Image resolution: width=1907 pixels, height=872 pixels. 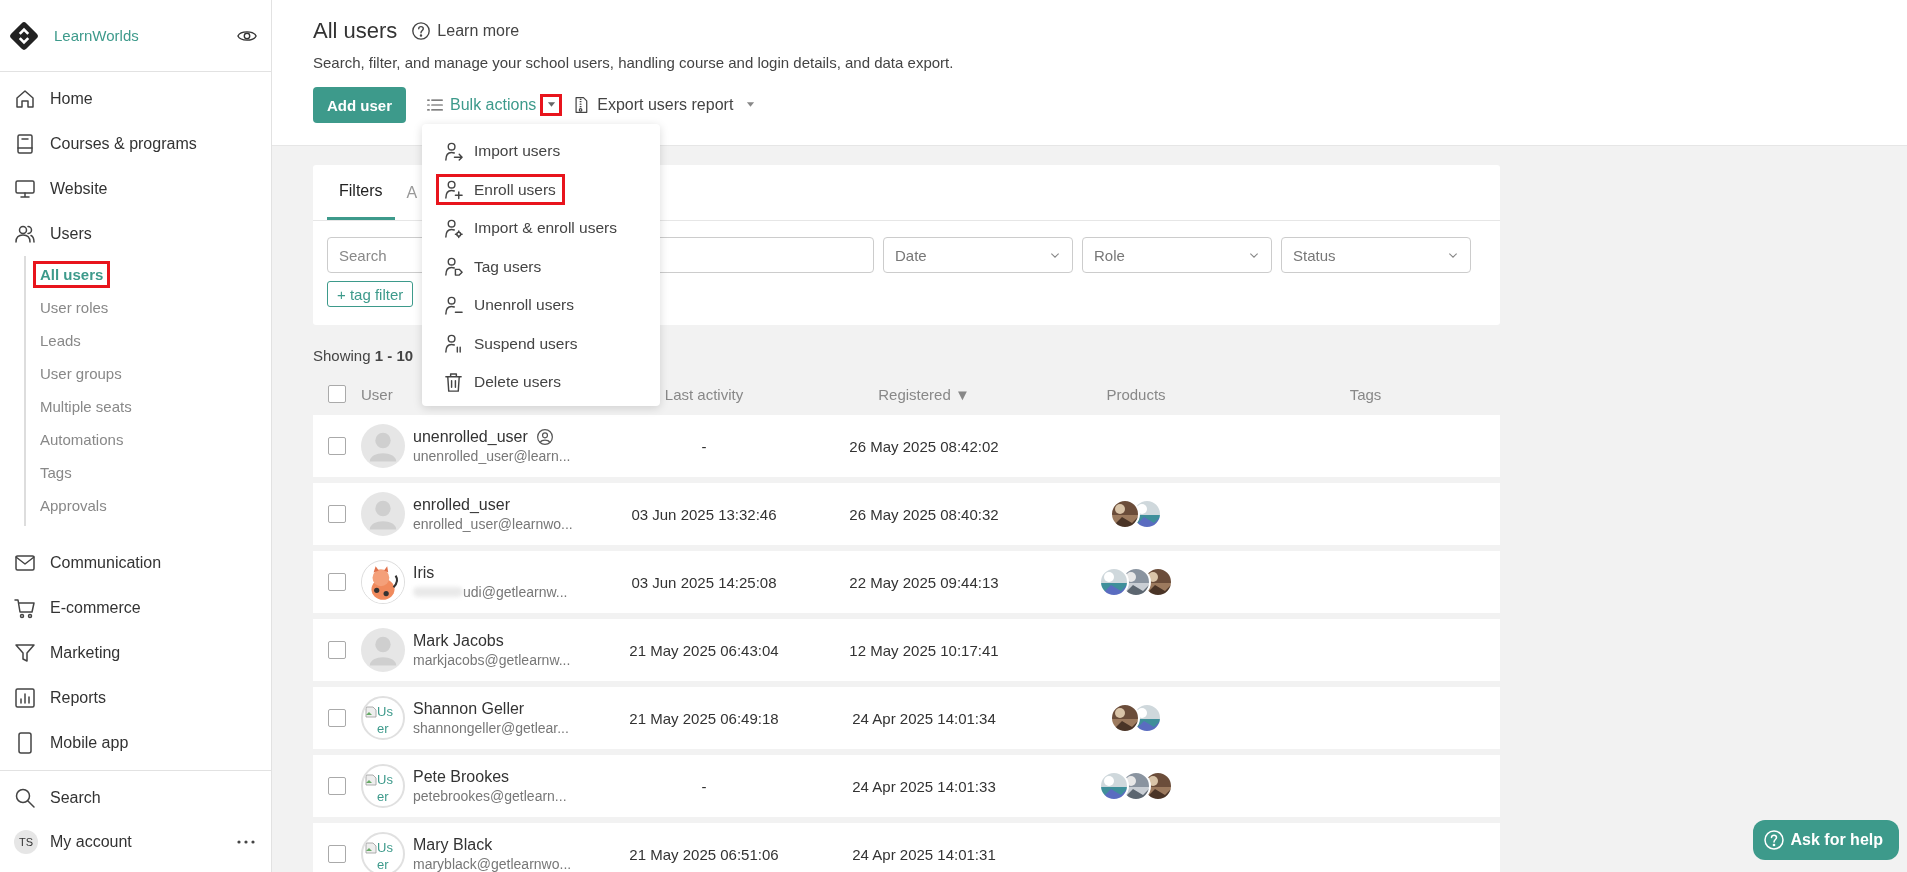 What do you see at coordinates (704, 650) in the screenshot?
I see `table-cell-text: 21 May 2025 06:43:04` at bounding box center [704, 650].